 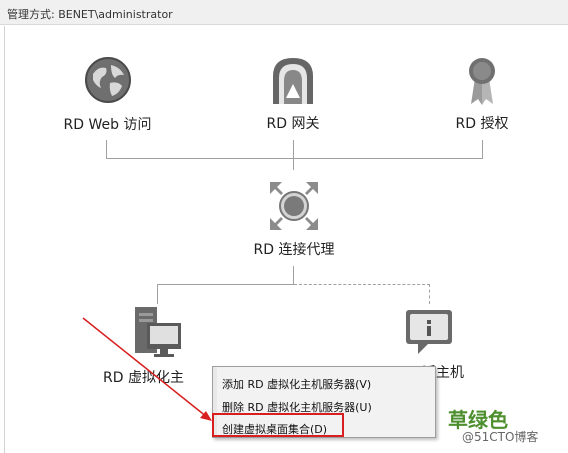 I want to click on server-monitor-icon, so click(x=158, y=332).